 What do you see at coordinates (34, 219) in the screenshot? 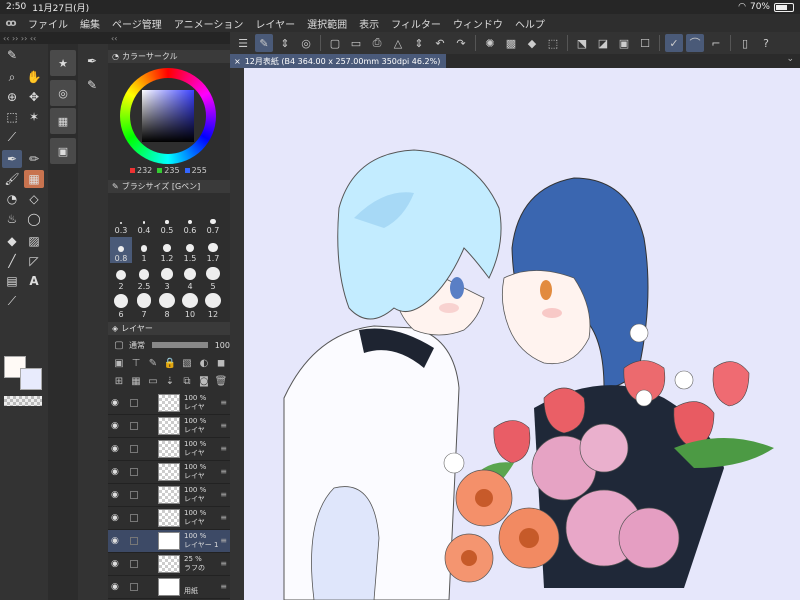
I see `lasso-fill-icon: ◯` at bounding box center [34, 219].